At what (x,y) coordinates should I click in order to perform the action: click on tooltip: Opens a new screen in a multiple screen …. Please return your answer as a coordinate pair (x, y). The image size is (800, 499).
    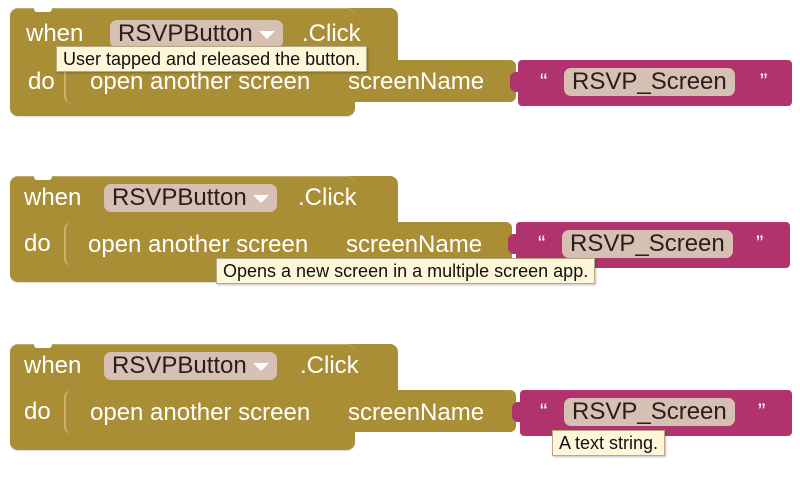
    Looking at the image, I should click on (406, 271).